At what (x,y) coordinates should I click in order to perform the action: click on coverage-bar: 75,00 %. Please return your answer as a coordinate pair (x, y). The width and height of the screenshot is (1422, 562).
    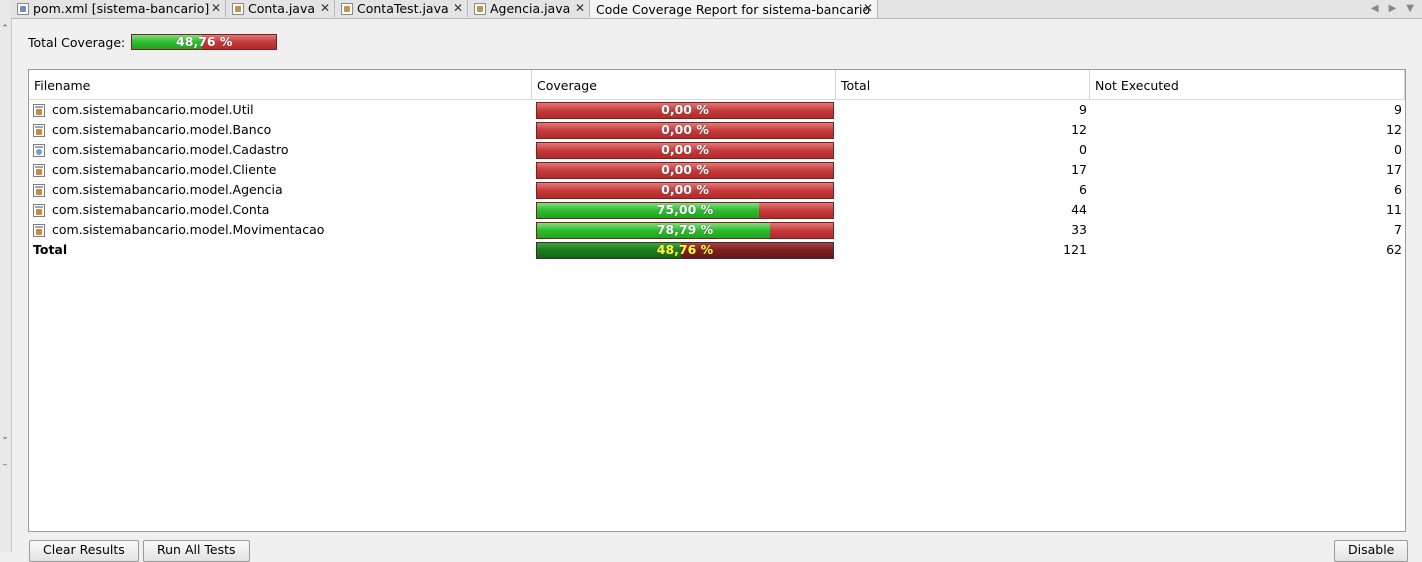
    Looking at the image, I should click on (685, 210).